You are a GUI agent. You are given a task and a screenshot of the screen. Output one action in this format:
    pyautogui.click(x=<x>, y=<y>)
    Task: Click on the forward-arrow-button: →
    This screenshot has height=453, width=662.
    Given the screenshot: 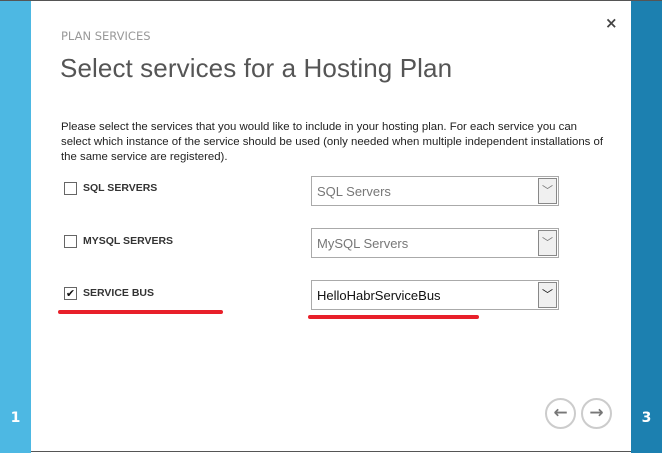 What is the action you would take?
    pyautogui.click(x=596, y=413)
    